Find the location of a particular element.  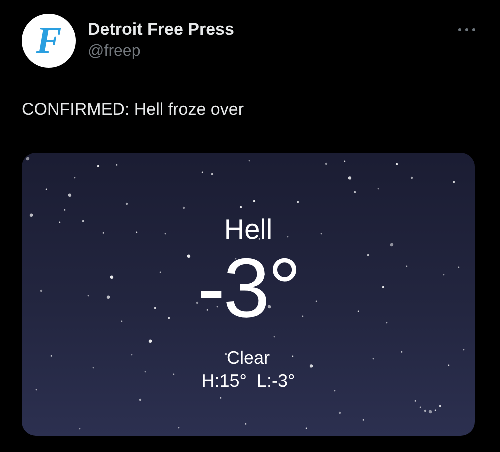

weather-condition: Clear is located at coordinates (248, 358).